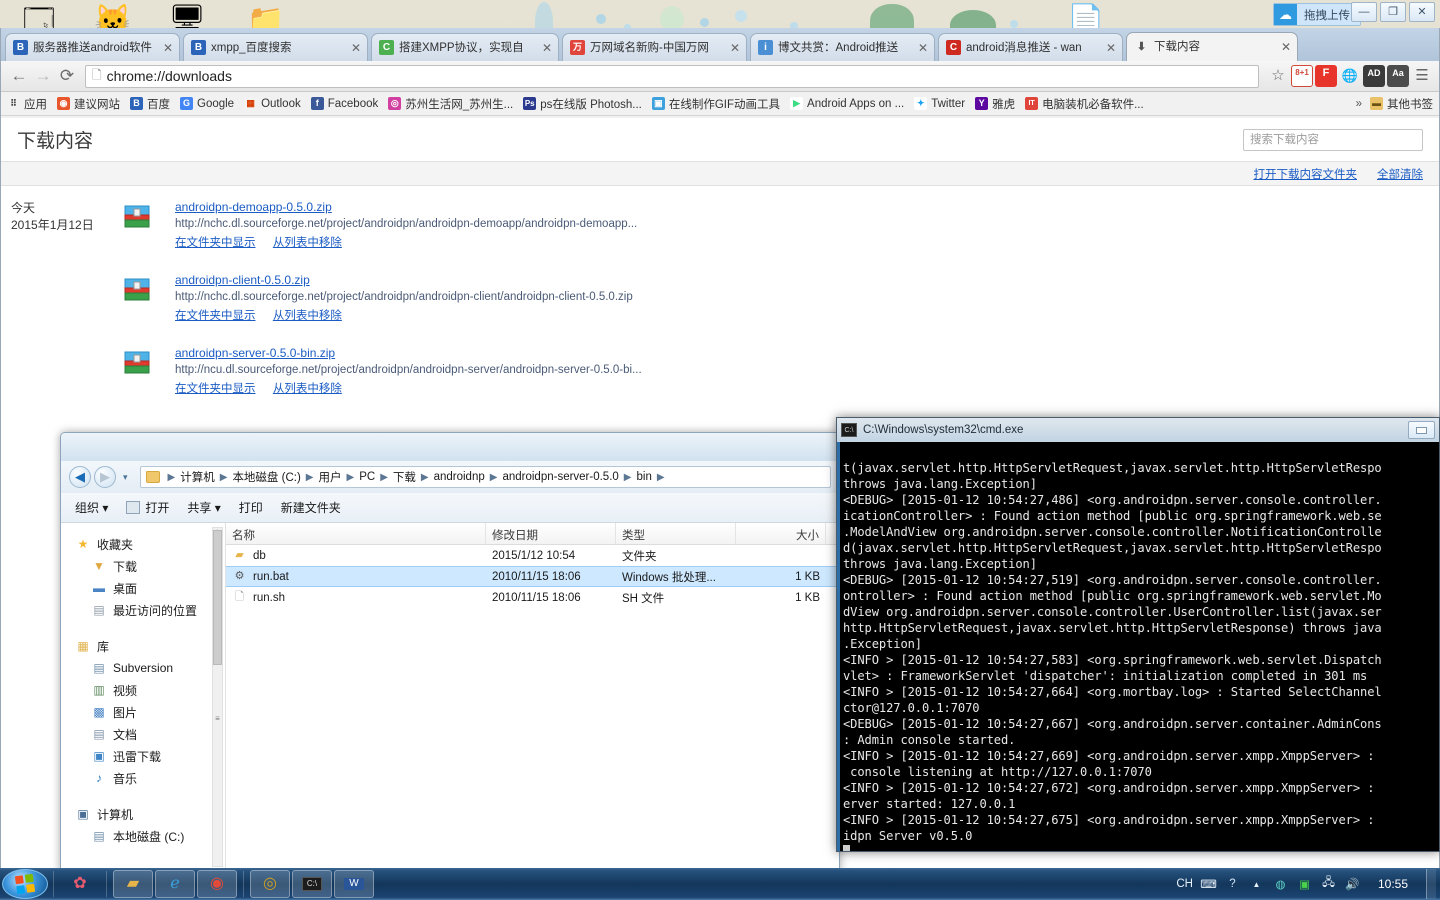  I want to click on new-folder-button: 新建文件夹, so click(311, 507).